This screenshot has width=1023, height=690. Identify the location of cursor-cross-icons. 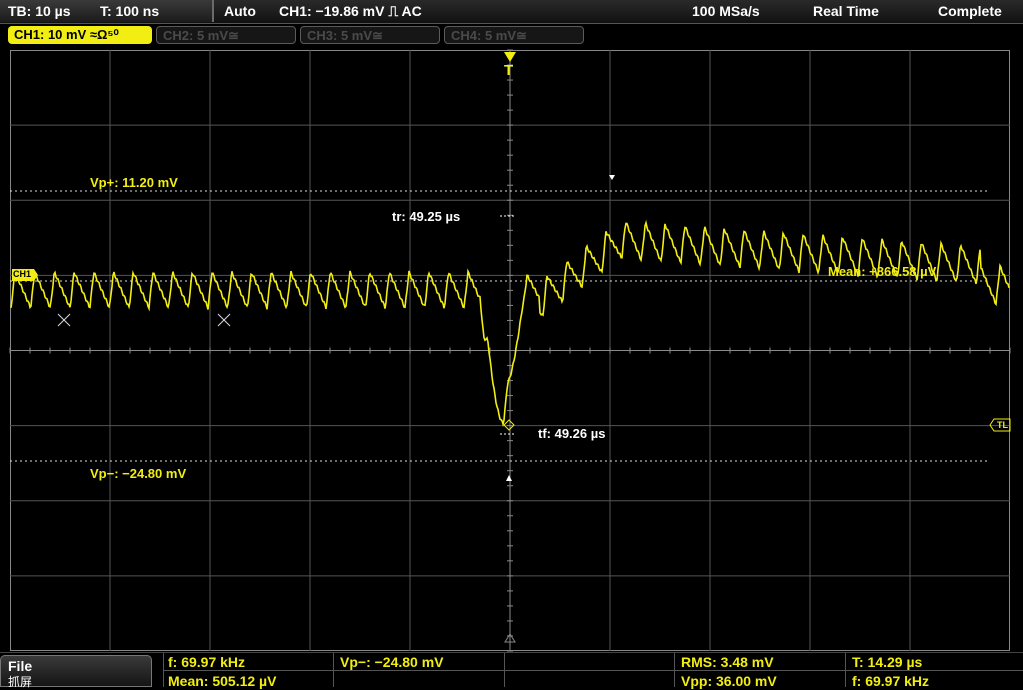
(144, 320).